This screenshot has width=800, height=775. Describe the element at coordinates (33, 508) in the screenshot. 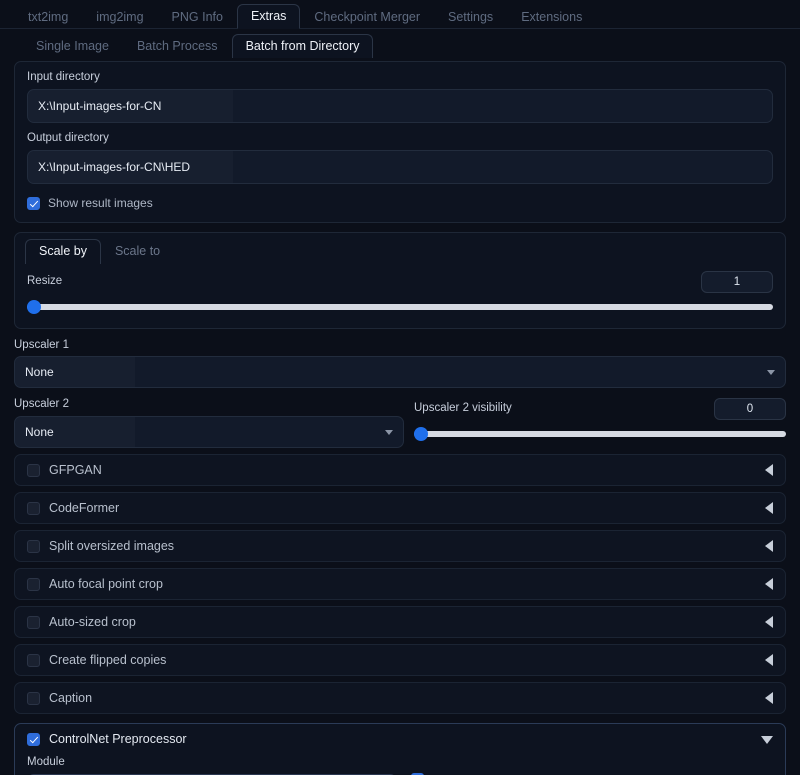

I see `accordion-codeformer-checkbox` at that location.